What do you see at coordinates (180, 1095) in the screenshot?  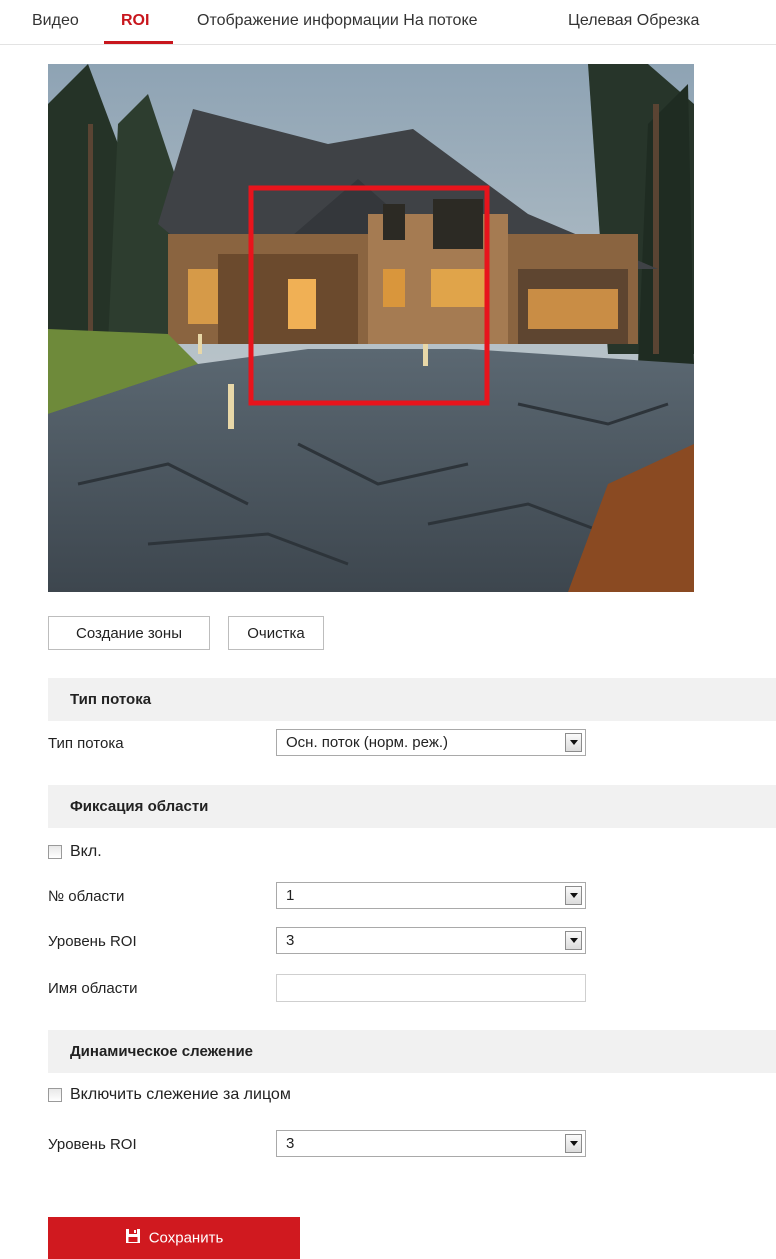 I see `face-tracking-label: Включить слежение за лицом` at bounding box center [180, 1095].